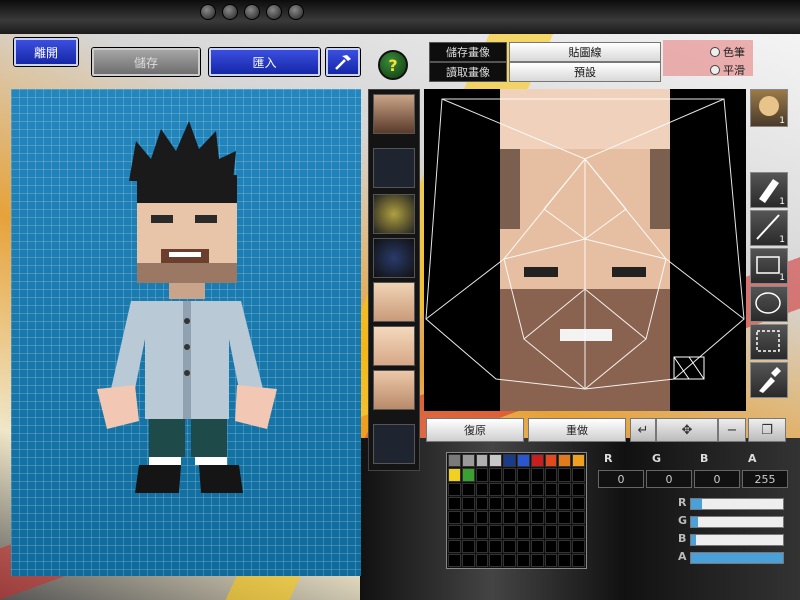  Describe the element at coordinates (669, 479) in the screenshot. I see `g-value-field: 0` at that location.